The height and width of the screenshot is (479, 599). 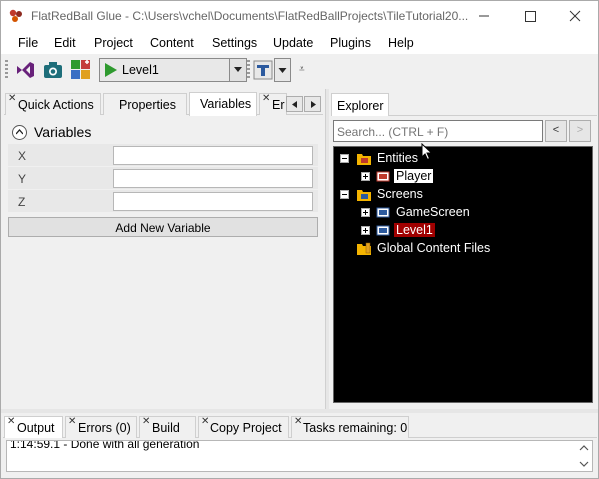 I want to click on tab-label: Quick Actions, so click(x=56, y=105).